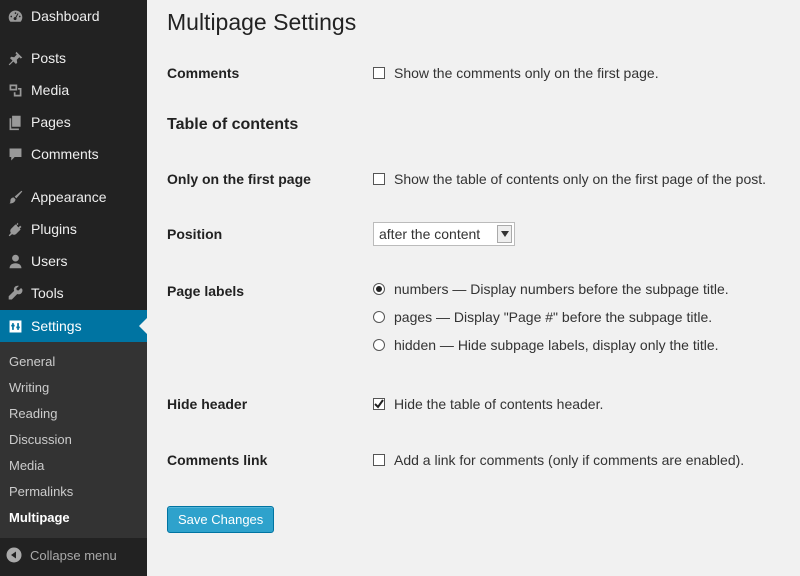  I want to click on numbers-radio, so click(379, 289).